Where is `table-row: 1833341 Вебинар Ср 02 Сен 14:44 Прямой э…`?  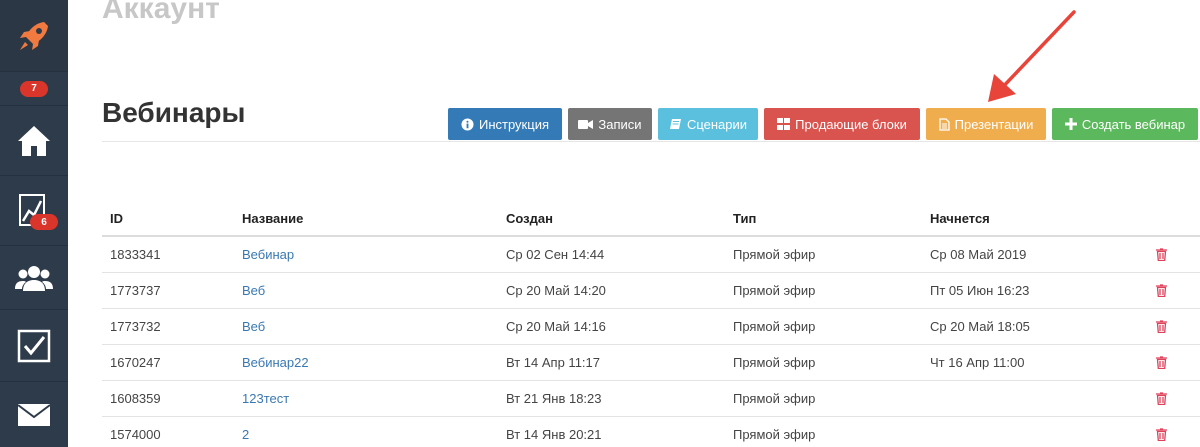 table-row: 1833341 Вебинар Ср 02 Сен 14:44 Прямой э… is located at coordinates (651, 255).